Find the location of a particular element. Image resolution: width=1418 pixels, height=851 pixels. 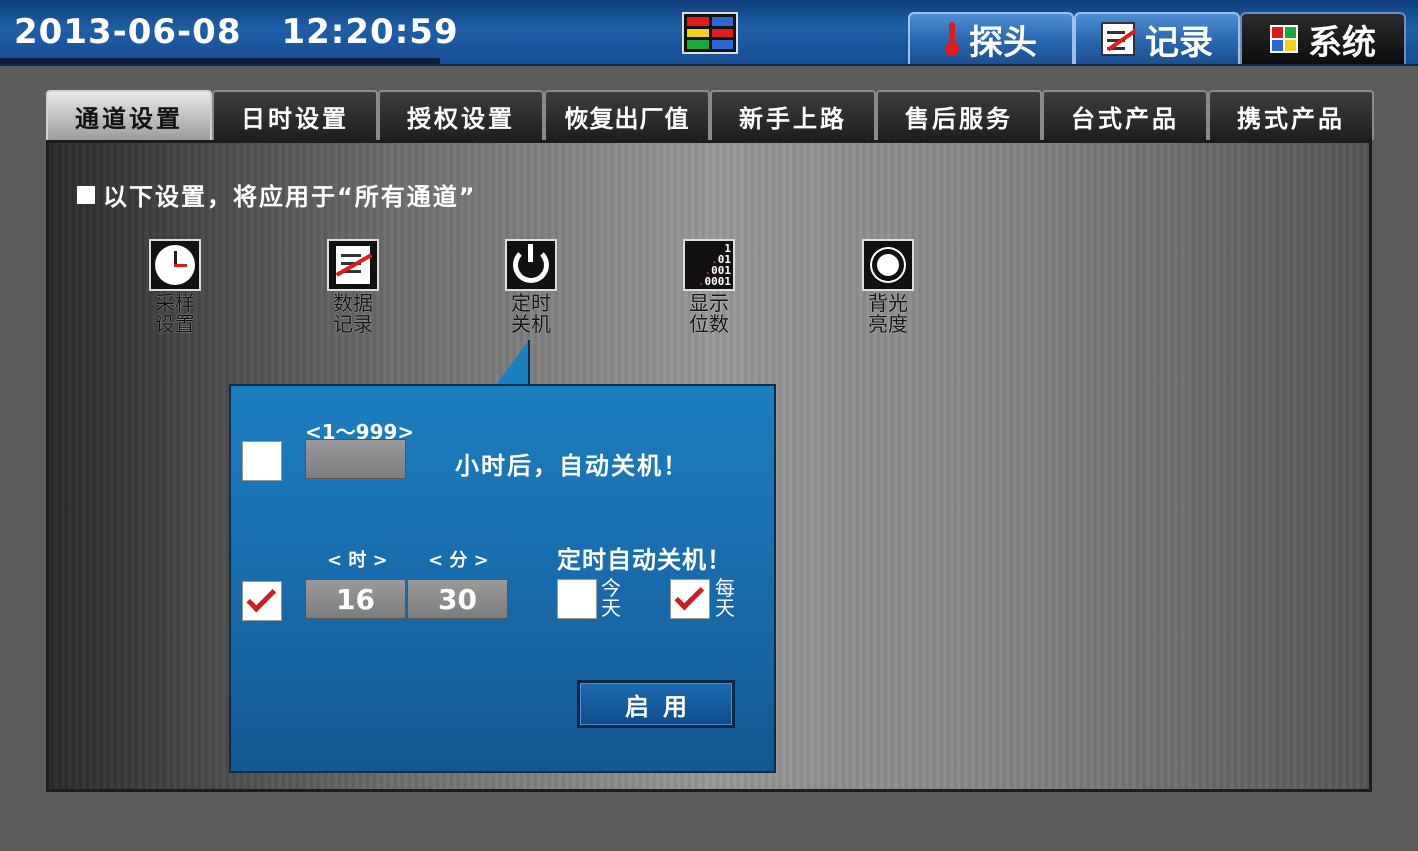

thermometer-icon is located at coordinates (952, 39).